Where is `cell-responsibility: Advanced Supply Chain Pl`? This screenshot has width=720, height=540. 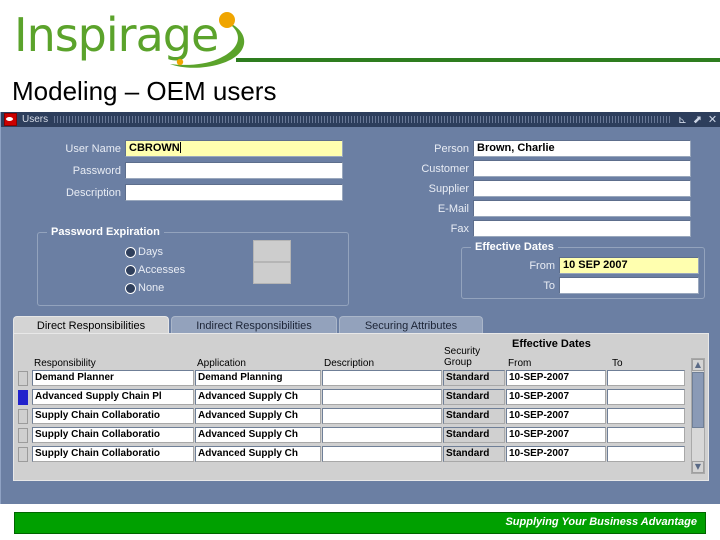 cell-responsibility: Advanced Supply Chain Pl is located at coordinates (113, 397).